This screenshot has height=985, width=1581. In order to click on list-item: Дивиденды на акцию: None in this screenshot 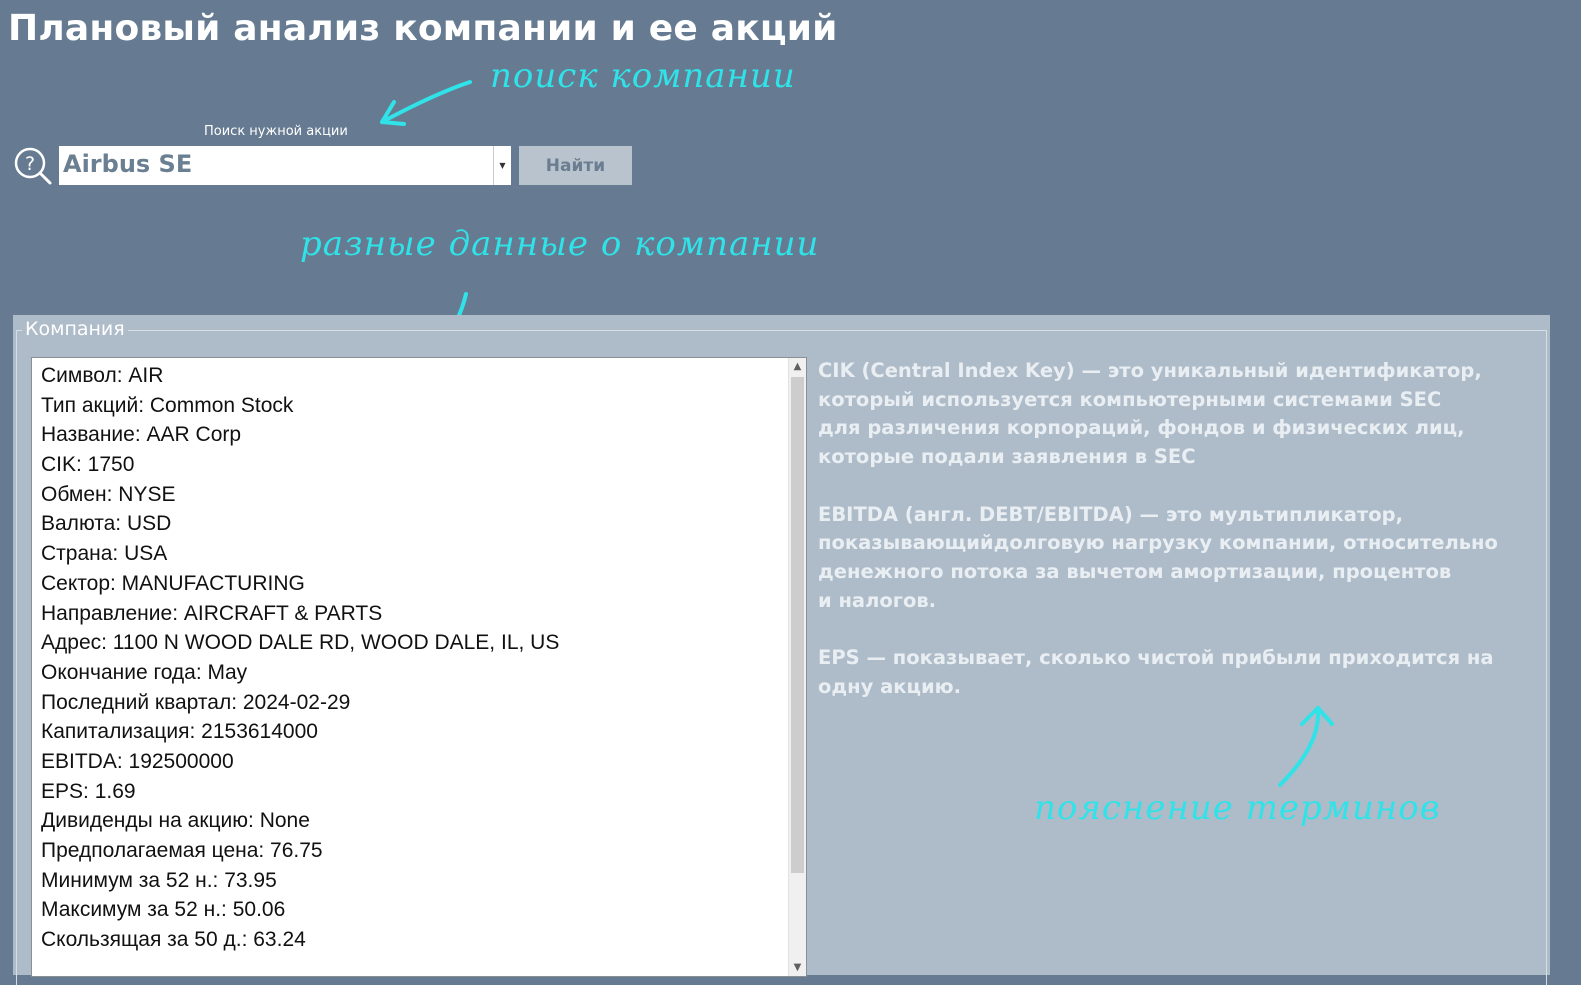, I will do `click(175, 821)`.